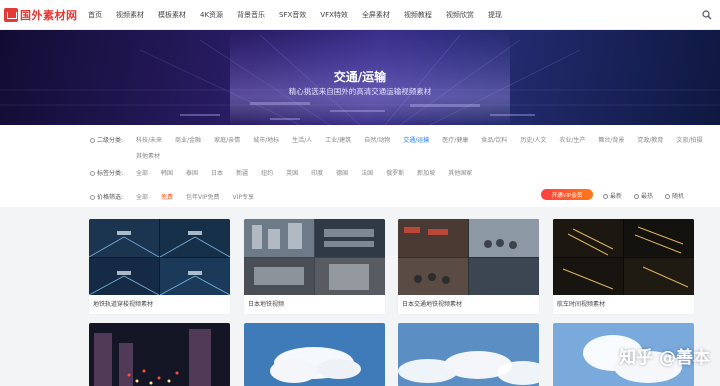 The image size is (720, 386). What do you see at coordinates (123, 304) in the screenshot?
I see `video-title: 地铁轨道穿梭视频素材` at bounding box center [123, 304].